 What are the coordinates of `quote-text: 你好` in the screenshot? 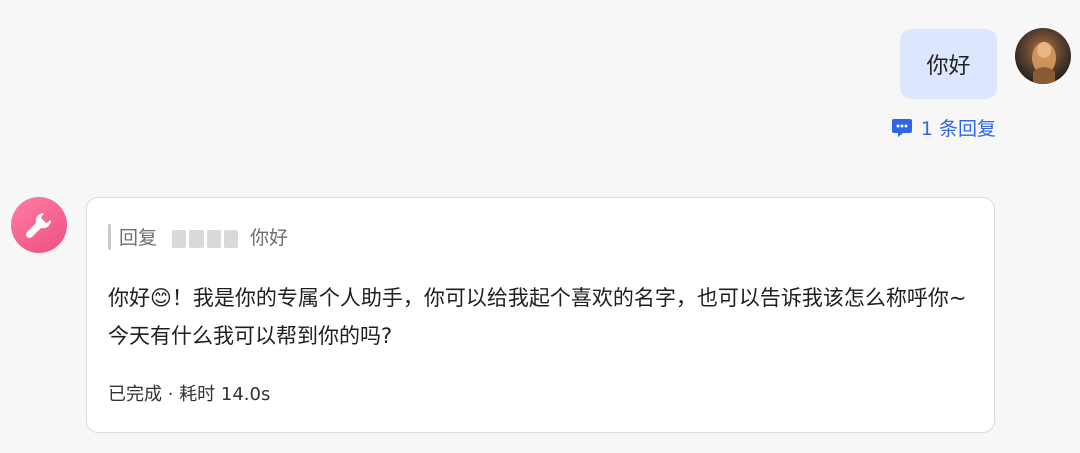 It's located at (269, 238).